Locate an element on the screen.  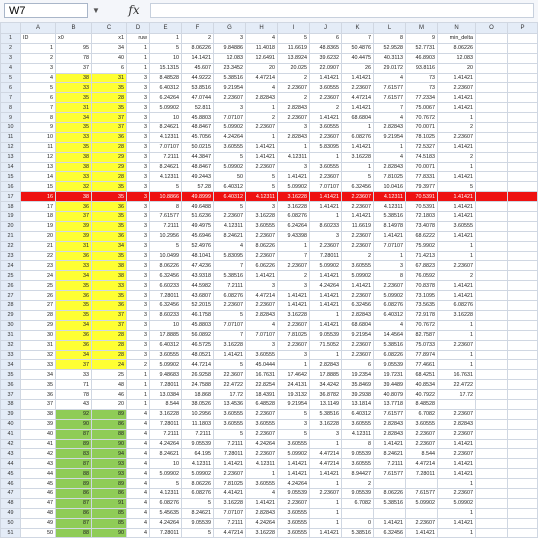
cell: 22.3607 is located at coordinates (230, 375).